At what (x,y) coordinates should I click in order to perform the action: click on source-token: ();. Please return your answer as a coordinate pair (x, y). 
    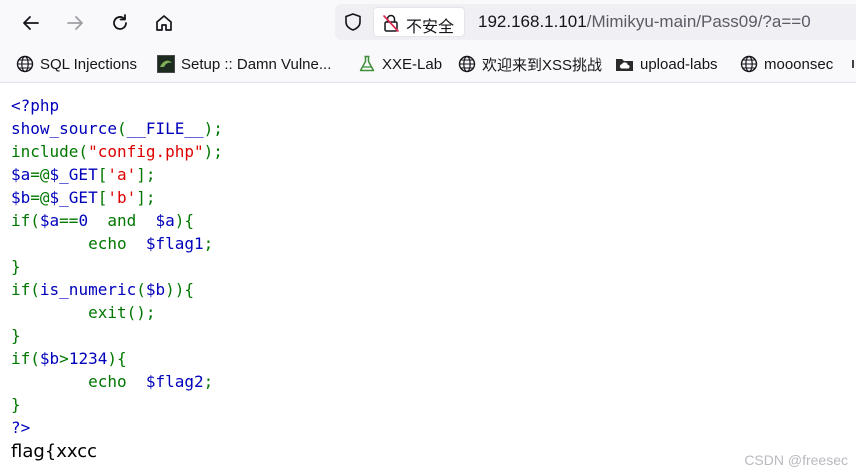
    Looking at the image, I should click on (141, 312).